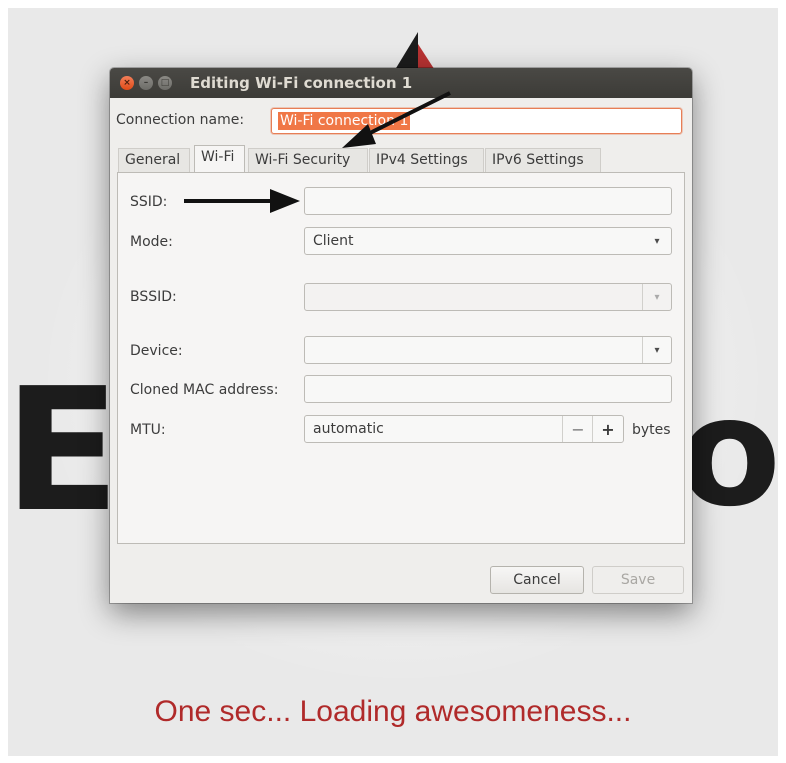 The width and height of the screenshot is (786, 763). I want to click on ssid-label: SSID:, so click(149, 202).